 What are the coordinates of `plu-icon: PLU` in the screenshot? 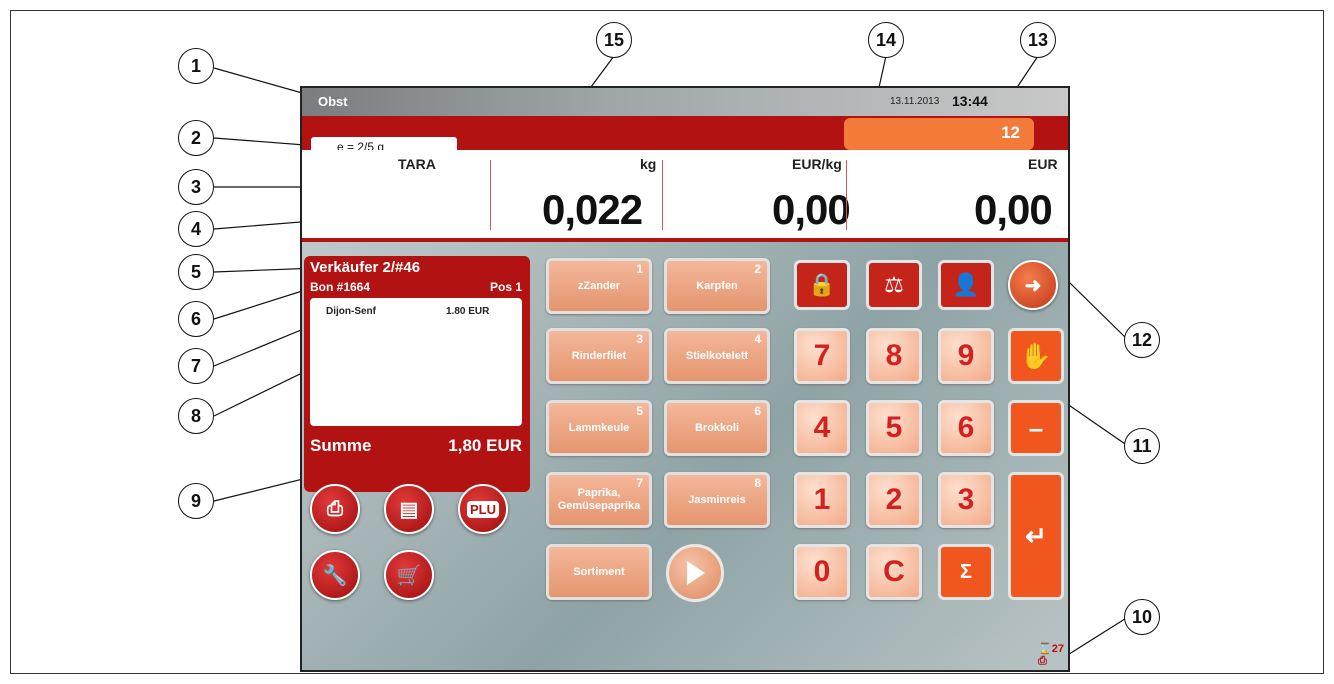 It's located at (483, 509).